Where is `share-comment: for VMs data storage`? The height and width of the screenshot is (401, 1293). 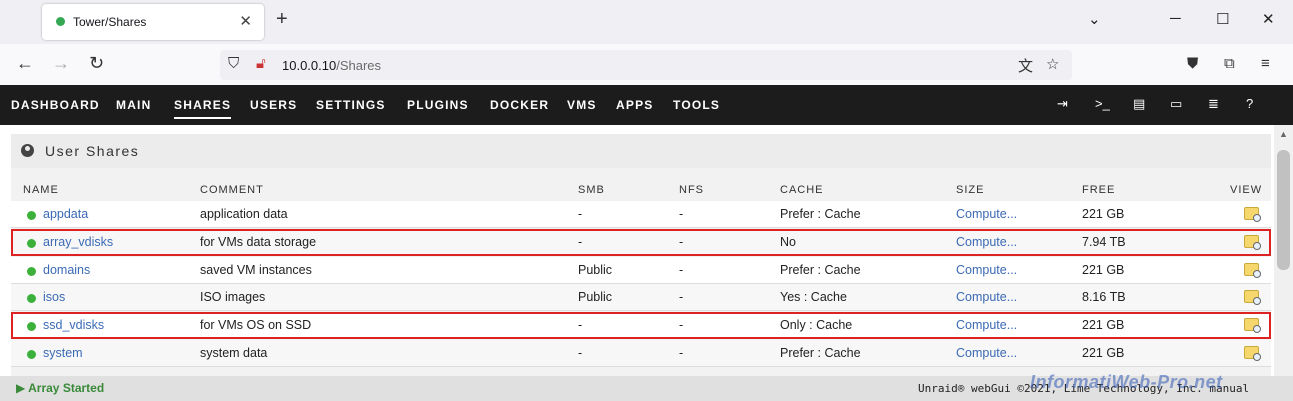
share-comment: for VMs data storage is located at coordinates (258, 242).